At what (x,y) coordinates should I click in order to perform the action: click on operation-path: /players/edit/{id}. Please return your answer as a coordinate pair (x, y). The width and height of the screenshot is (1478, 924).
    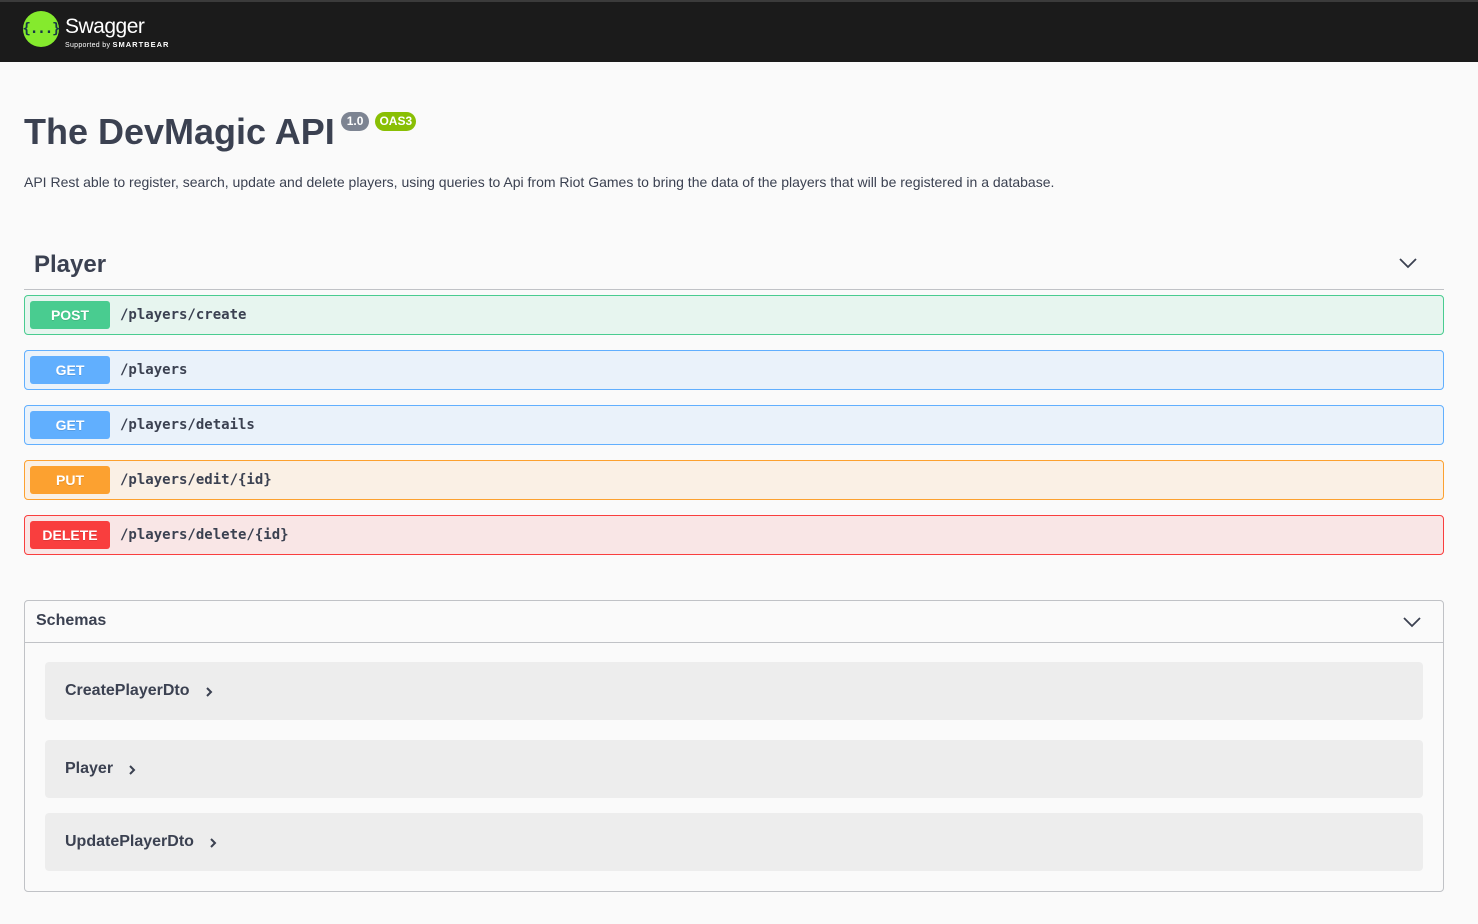
    Looking at the image, I should click on (196, 480).